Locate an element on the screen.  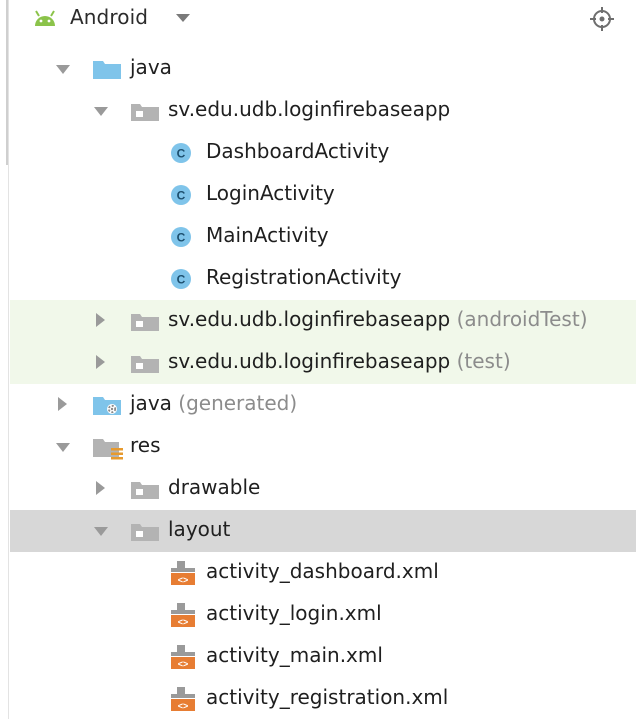
tree-node-label: java (generated) is located at coordinates (214, 403).